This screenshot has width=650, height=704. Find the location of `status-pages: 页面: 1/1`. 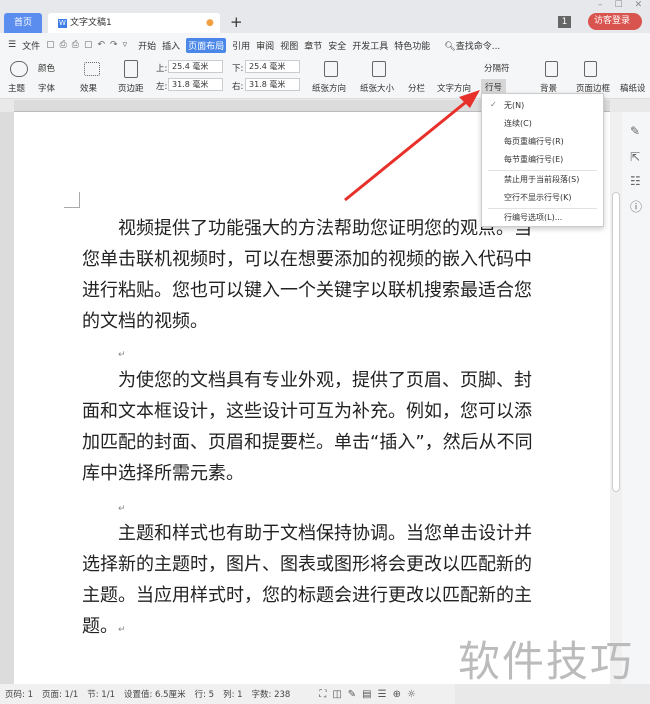

status-pages: 页面: 1/1 is located at coordinates (60, 695).